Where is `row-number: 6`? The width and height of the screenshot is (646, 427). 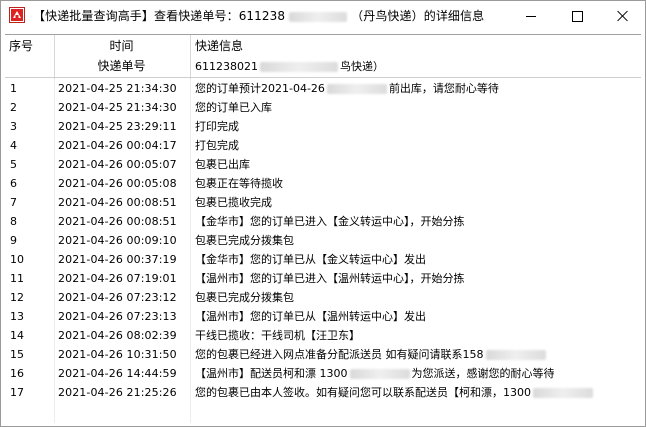 row-number: 6 is located at coordinates (13, 183).